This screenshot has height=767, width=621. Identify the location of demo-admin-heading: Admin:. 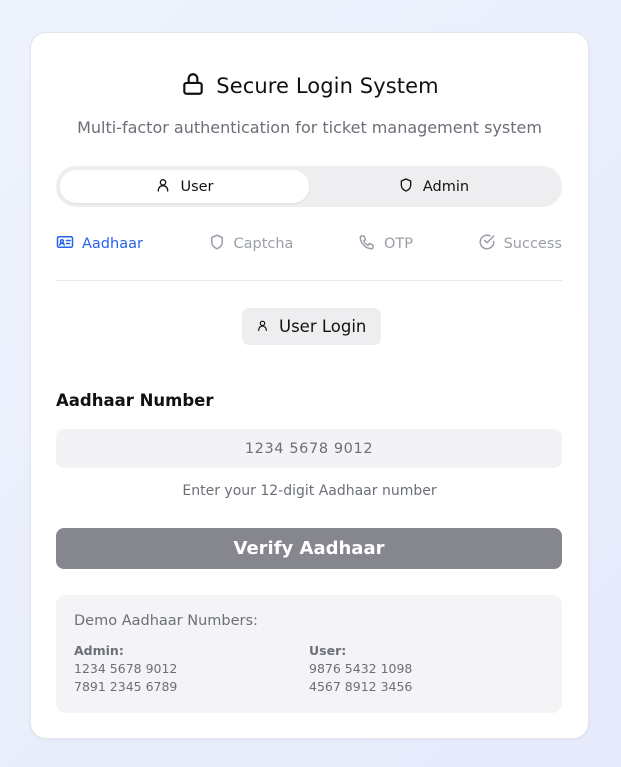
(99, 650).